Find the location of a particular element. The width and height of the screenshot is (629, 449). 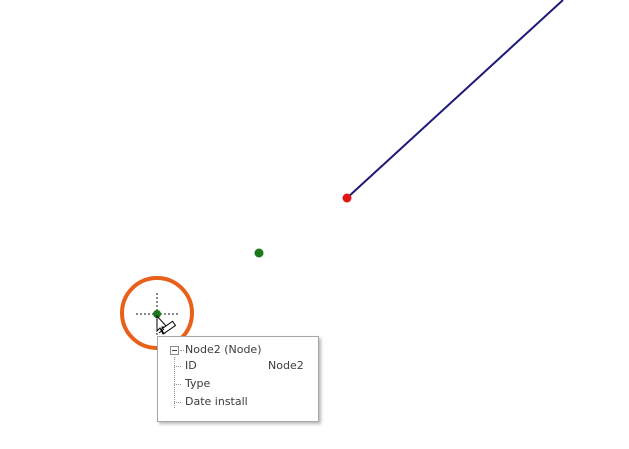

property-value: Node2 is located at coordinates (286, 365).